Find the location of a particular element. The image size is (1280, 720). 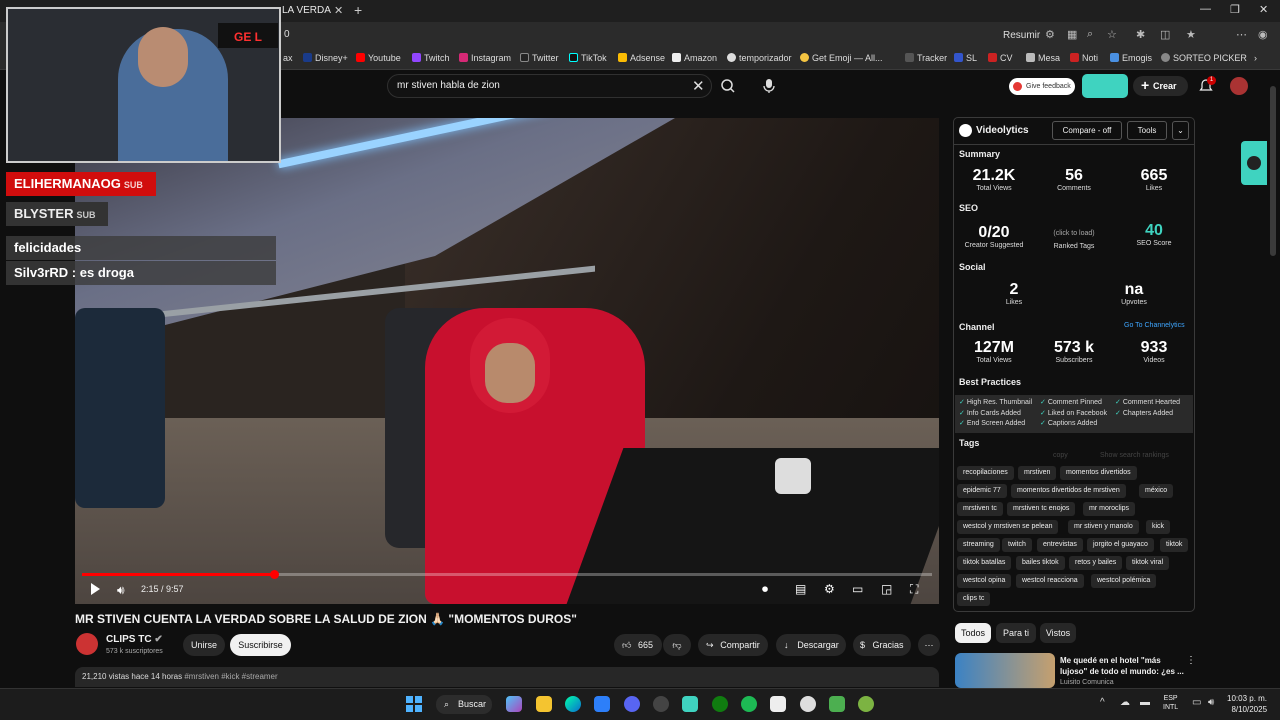

tray-chevron-icon: ^ is located at coordinates (1102, 702).